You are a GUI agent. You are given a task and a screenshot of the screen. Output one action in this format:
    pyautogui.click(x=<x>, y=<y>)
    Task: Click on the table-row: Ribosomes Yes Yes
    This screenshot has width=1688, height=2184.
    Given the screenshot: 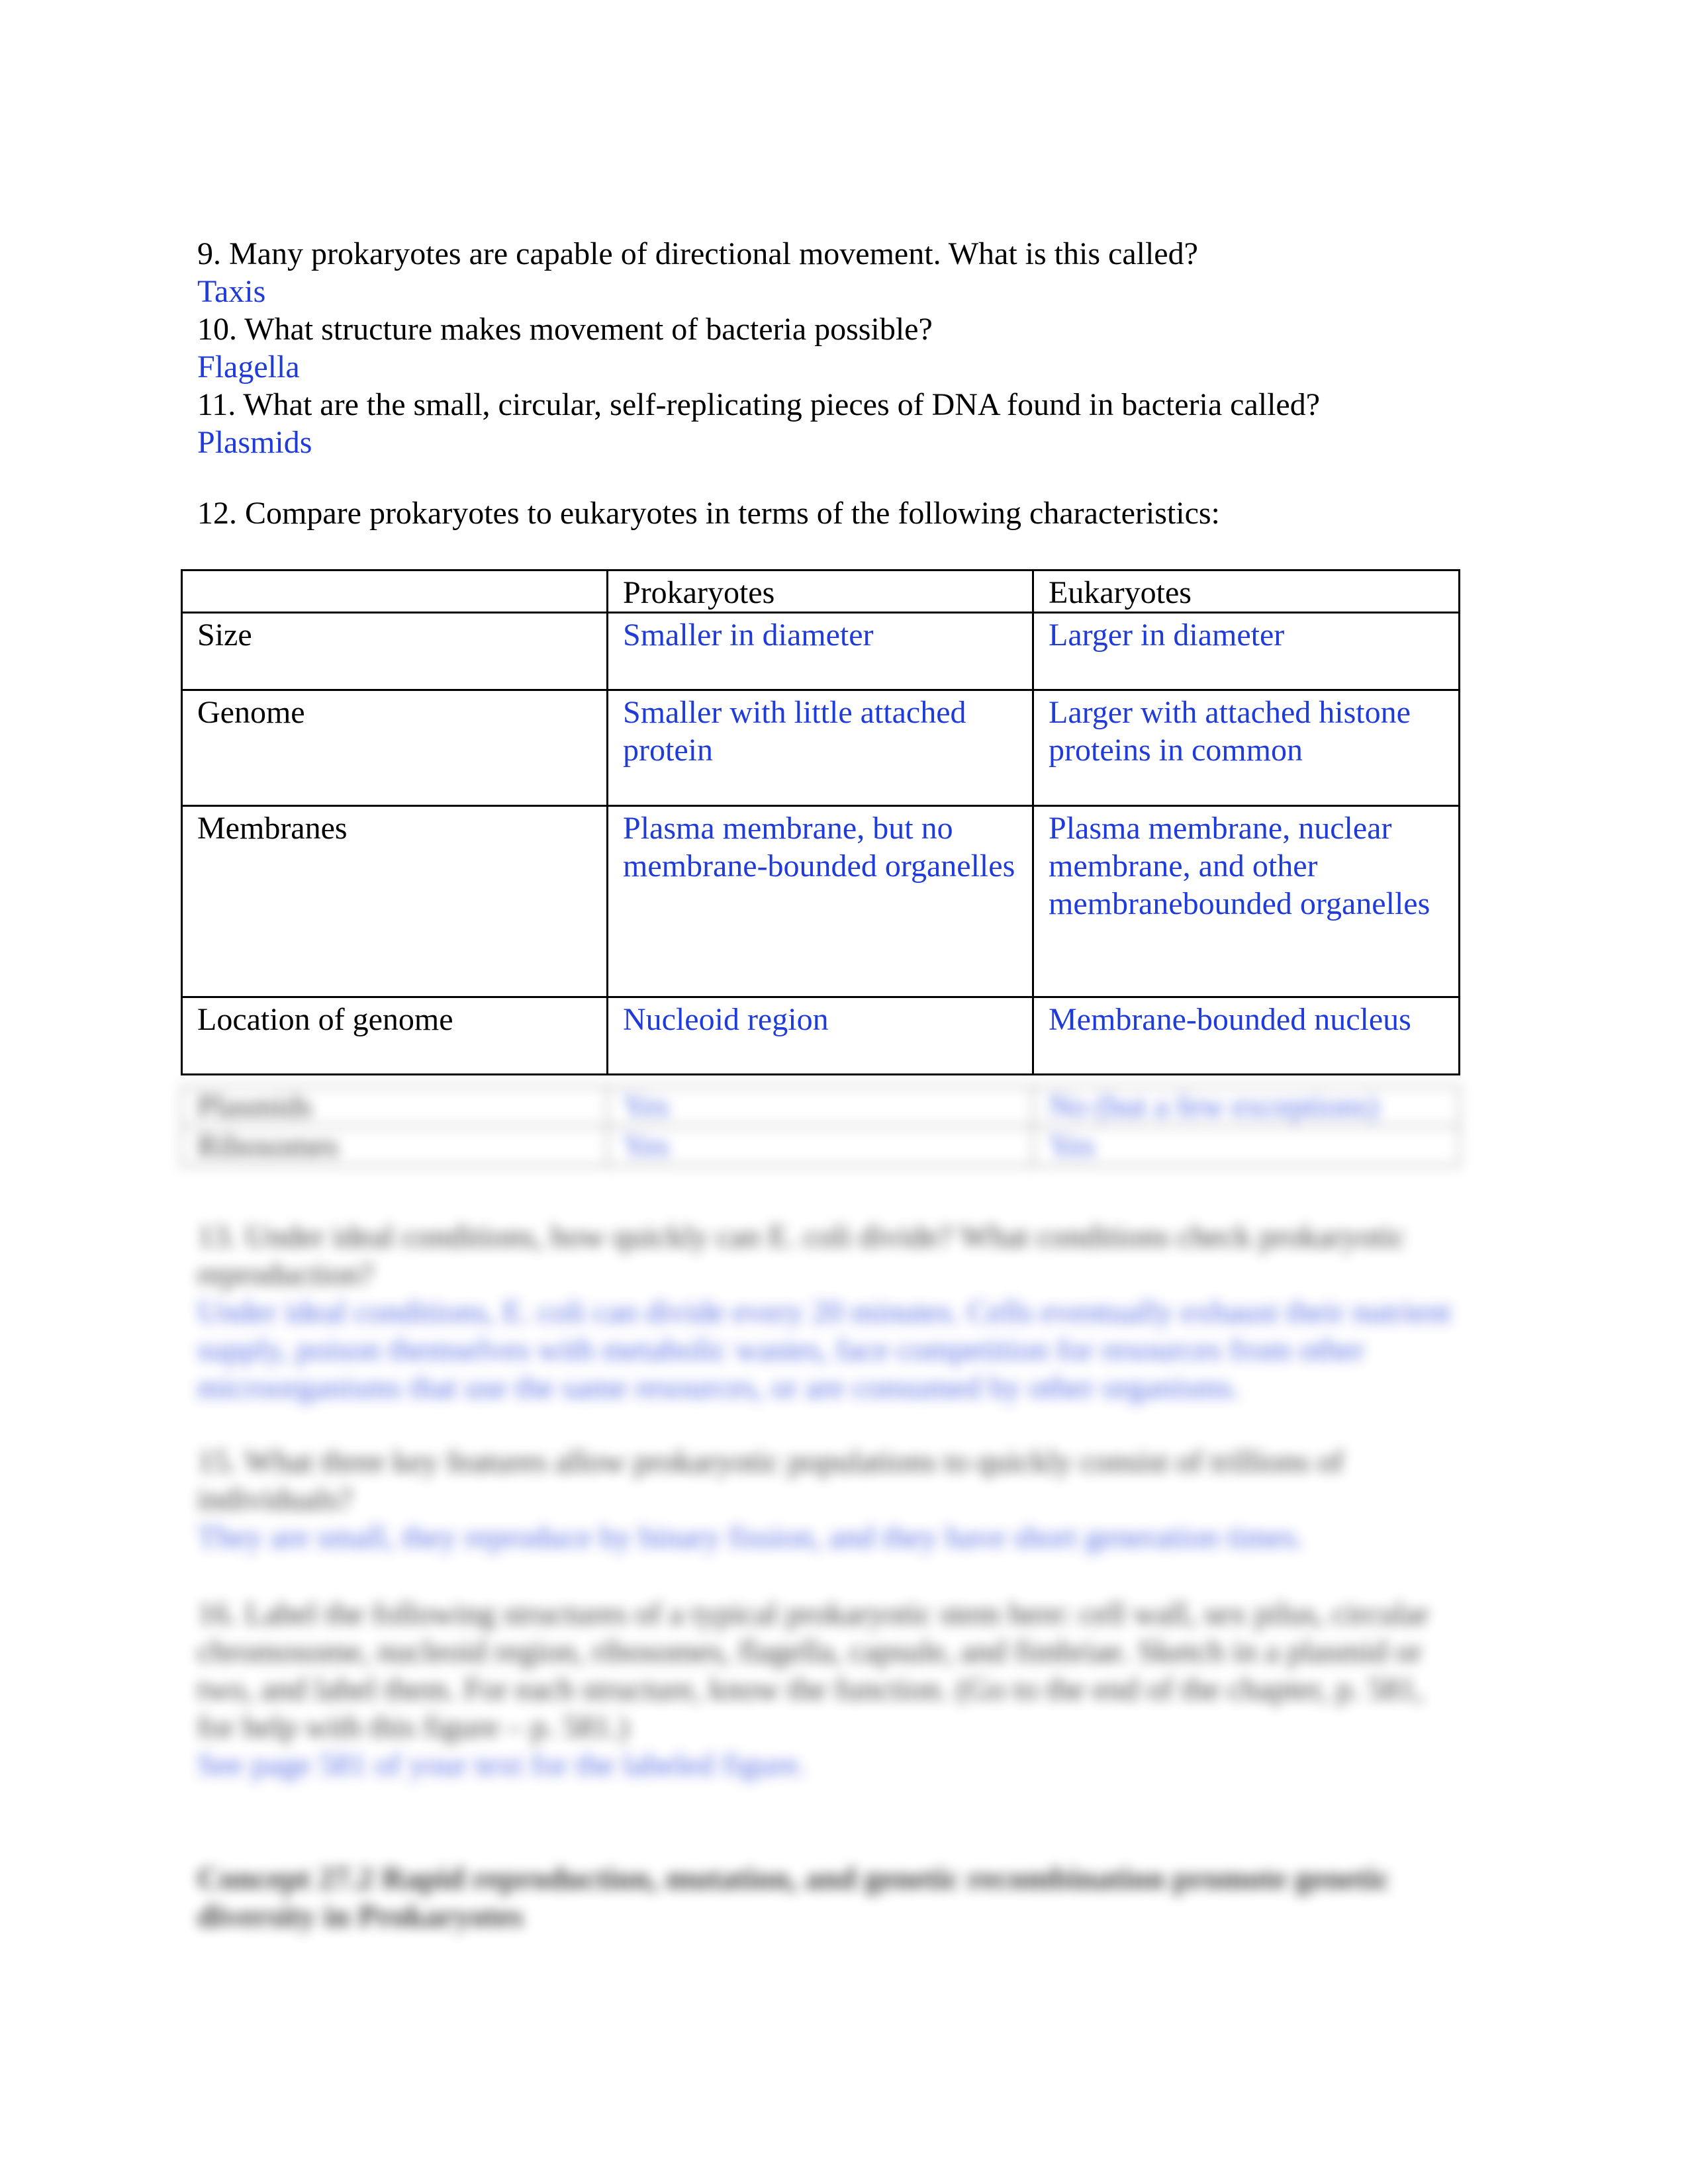 What is the action you would take?
    pyautogui.click(x=820, y=1146)
    